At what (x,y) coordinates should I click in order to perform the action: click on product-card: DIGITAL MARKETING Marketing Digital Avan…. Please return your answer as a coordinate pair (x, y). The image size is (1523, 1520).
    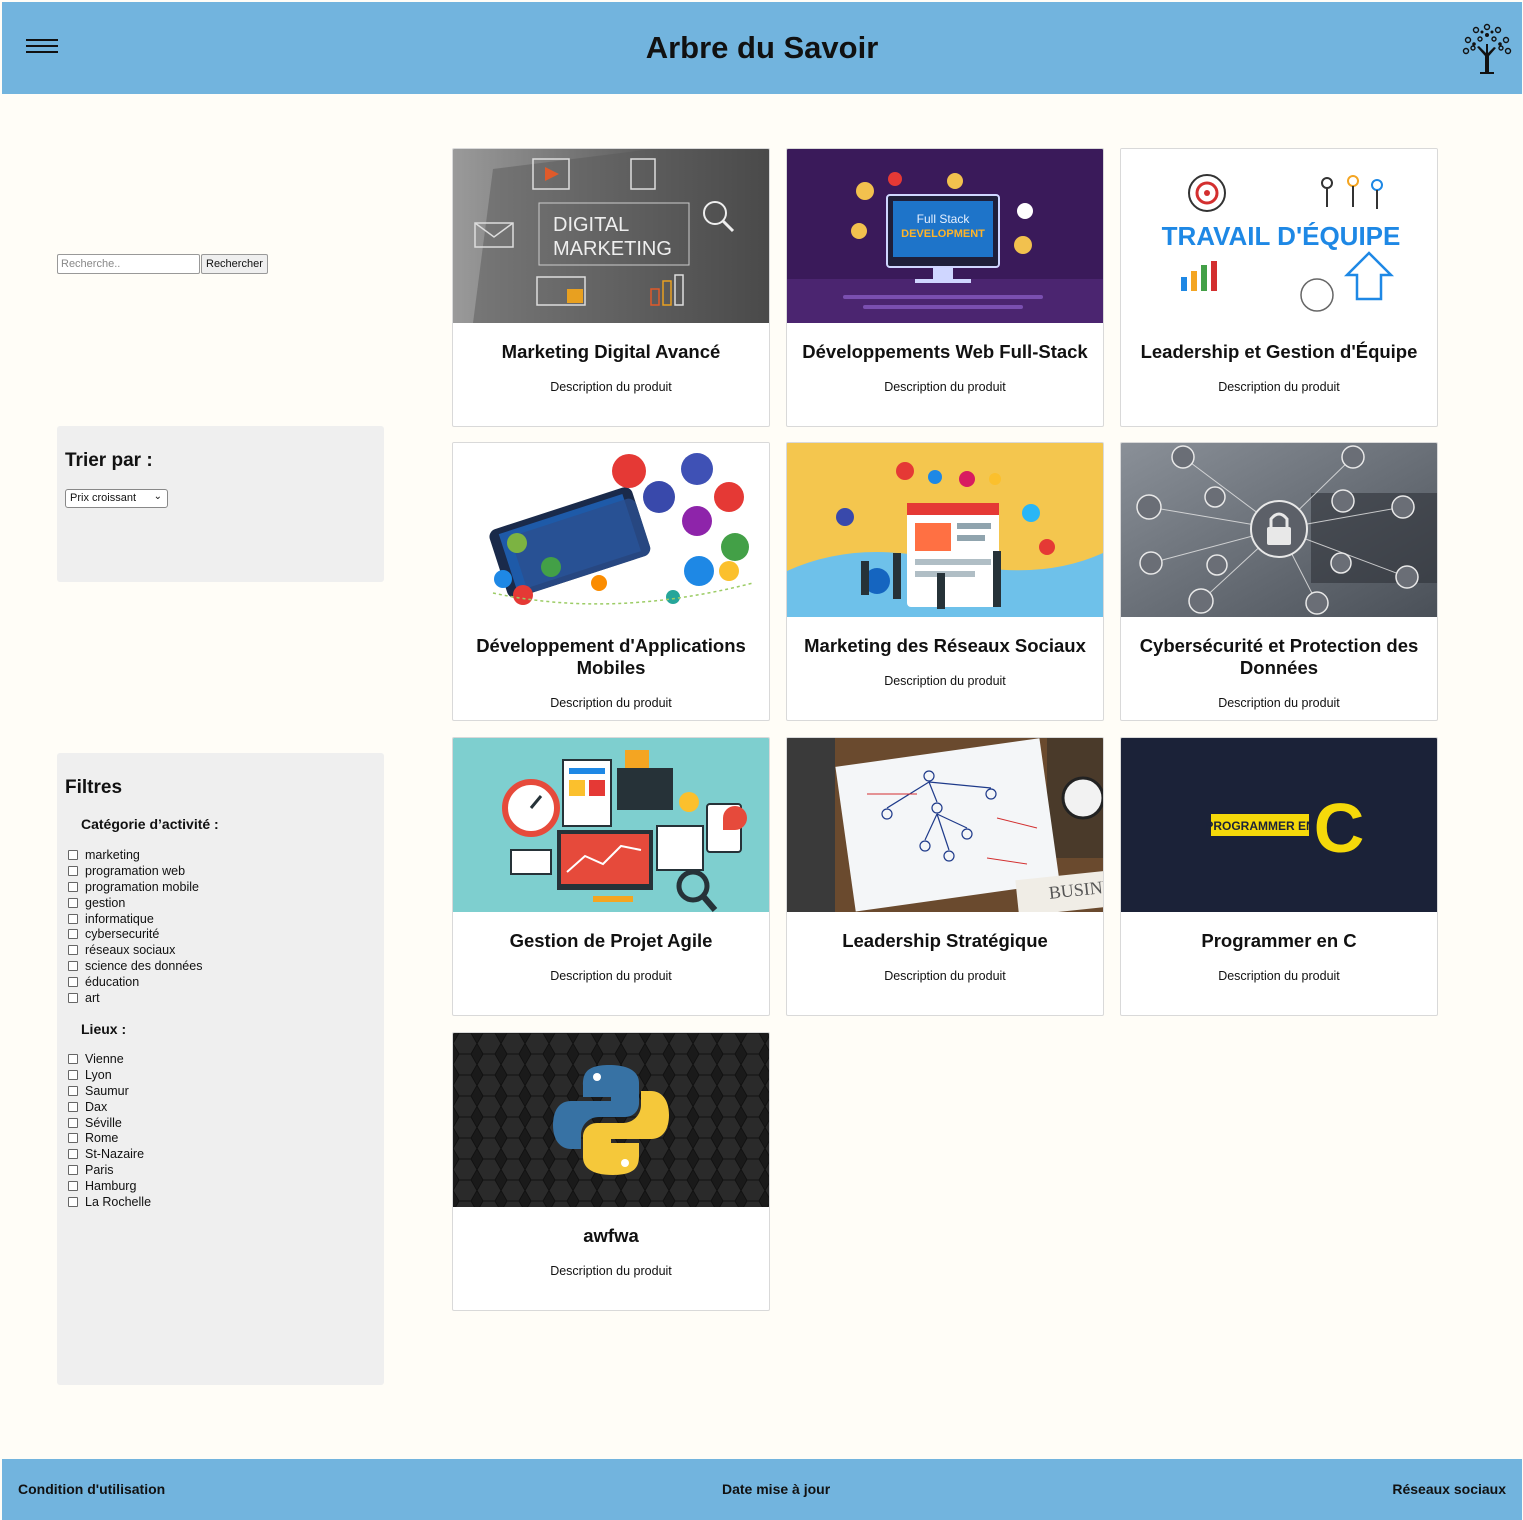
    Looking at the image, I should click on (611, 287).